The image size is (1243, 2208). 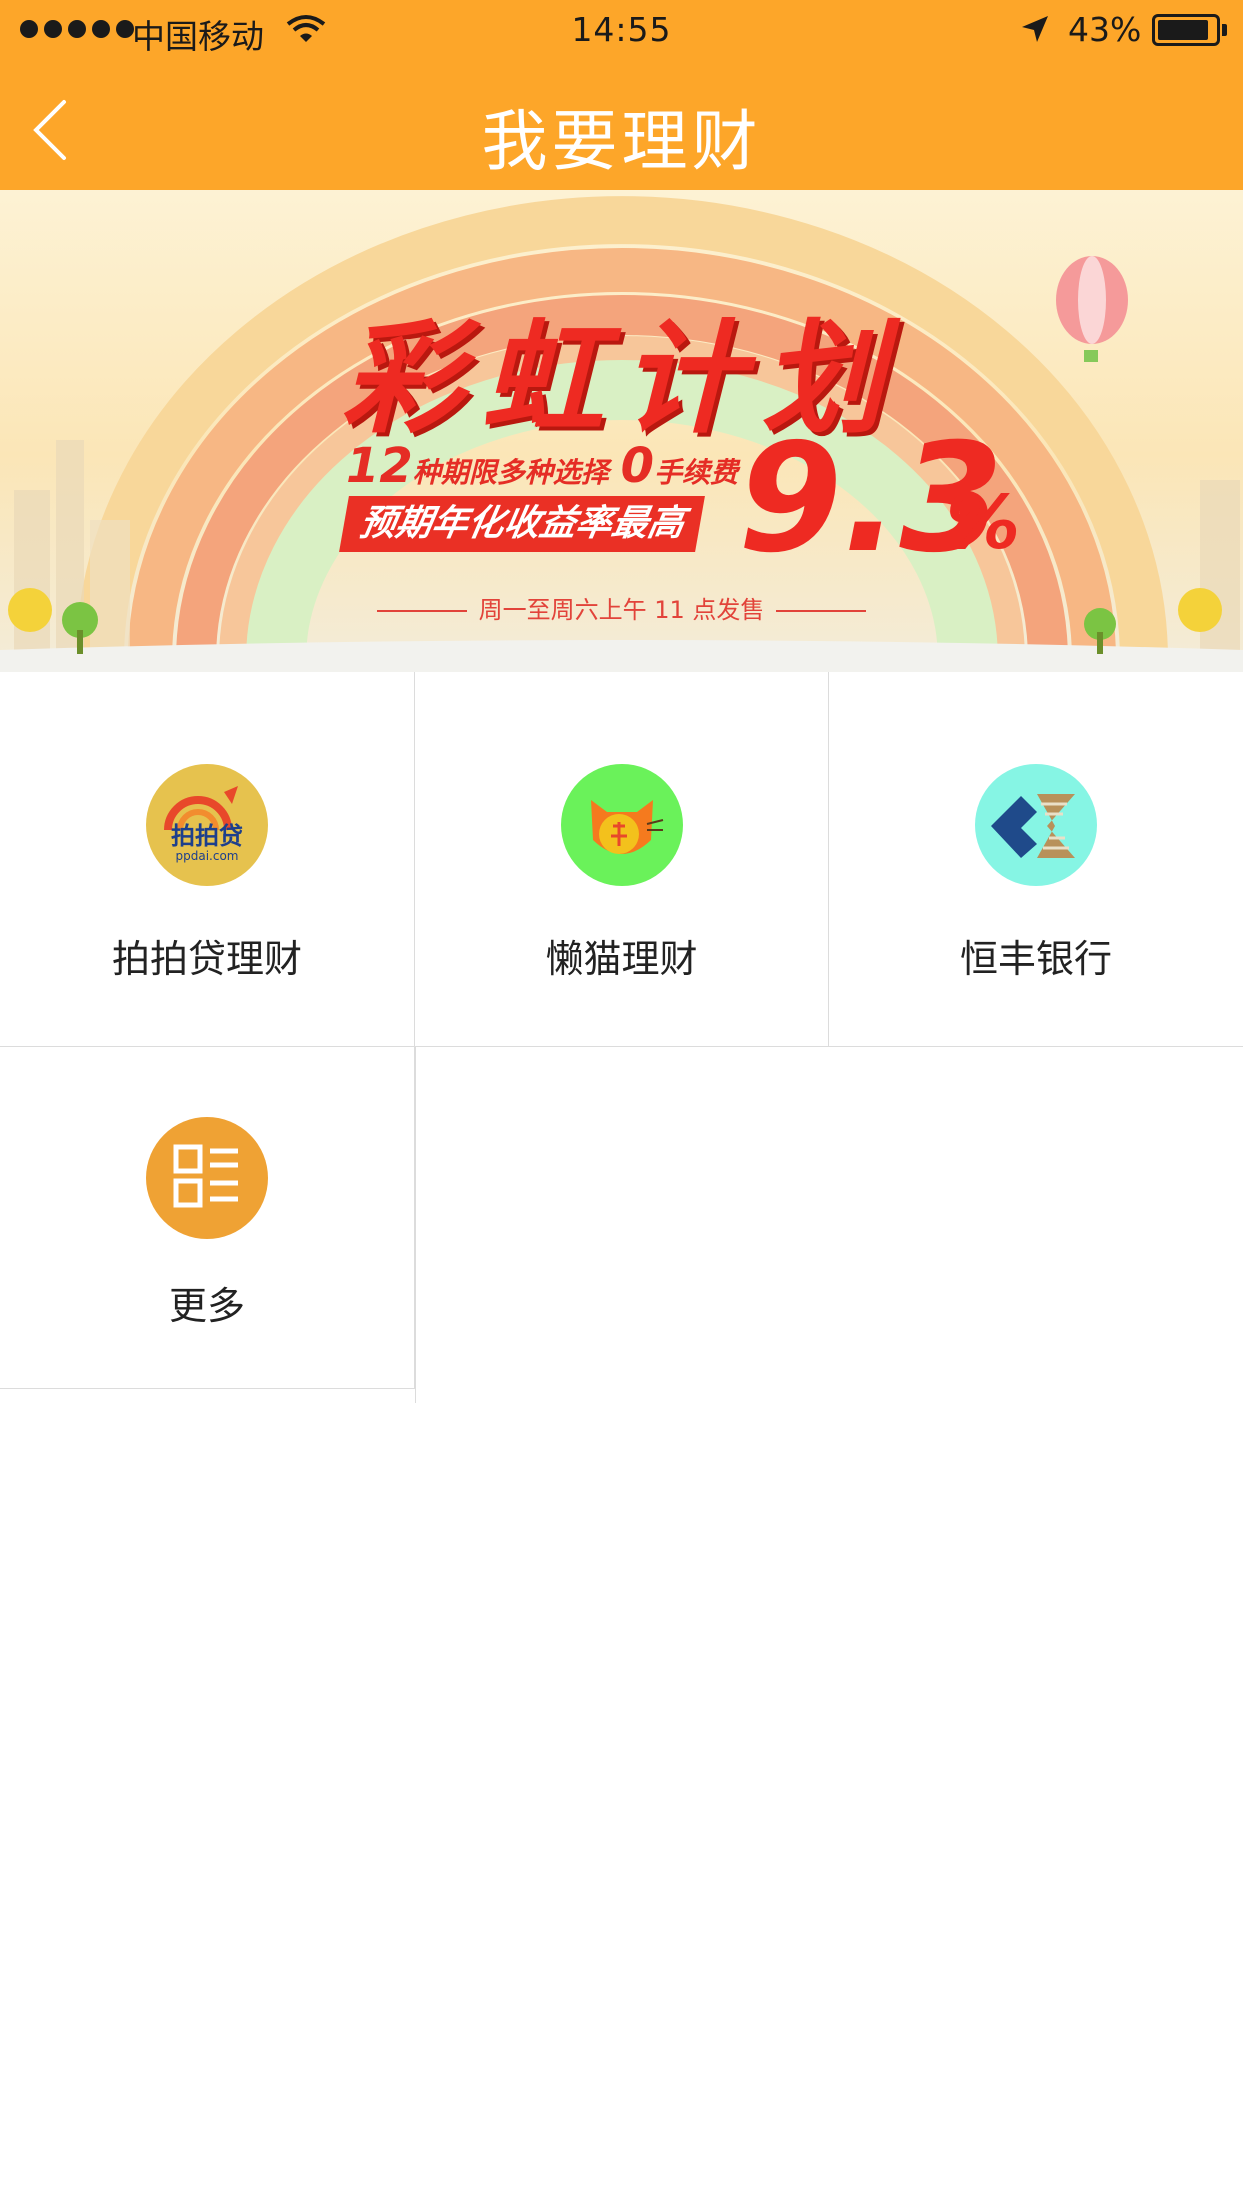 I want to click on battery-icon, so click(x=1186, y=30).